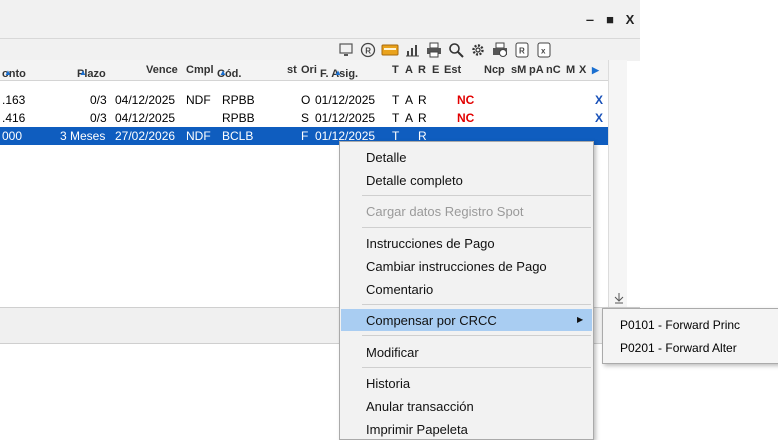 The height and width of the screenshot is (440, 778). What do you see at coordinates (162, 70) in the screenshot?
I see `col-vence: Vence` at bounding box center [162, 70].